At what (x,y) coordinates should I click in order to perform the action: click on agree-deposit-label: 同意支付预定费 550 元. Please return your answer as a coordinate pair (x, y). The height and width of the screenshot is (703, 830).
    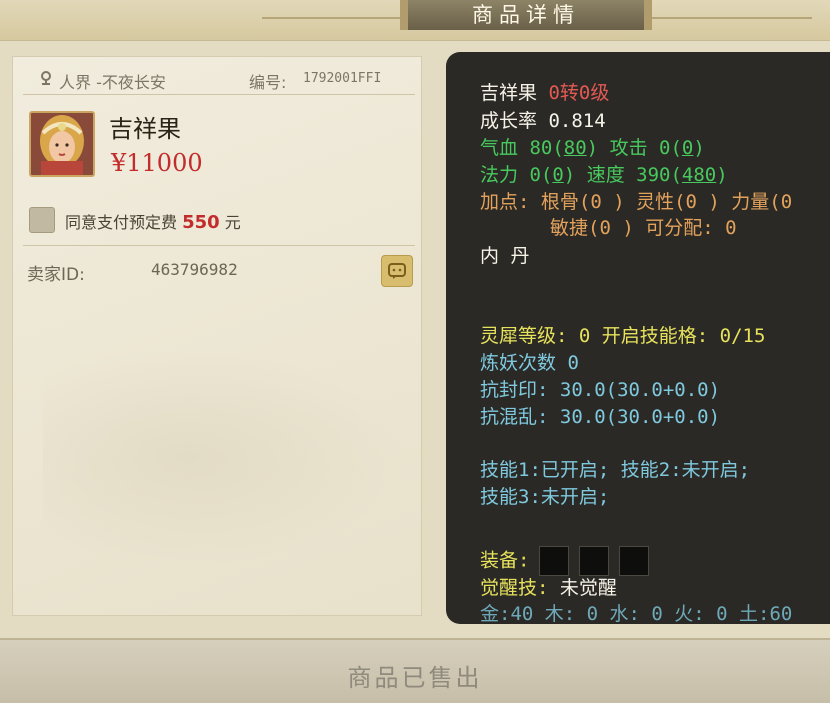
    Looking at the image, I should click on (153, 221).